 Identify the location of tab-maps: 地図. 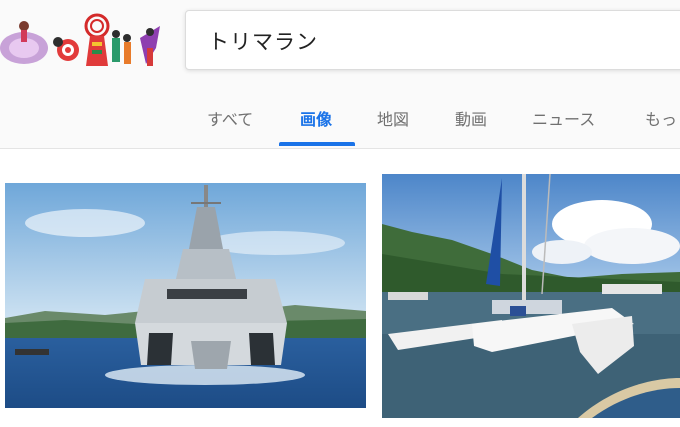
(393, 118).